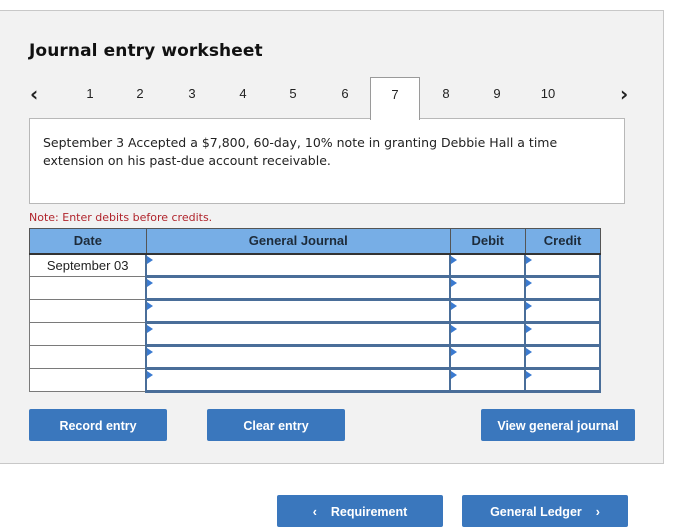  What do you see at coordinates (369, 512) in the screenshot?
I see `requirement-label: Requirement` at bounding box center [369, 512].